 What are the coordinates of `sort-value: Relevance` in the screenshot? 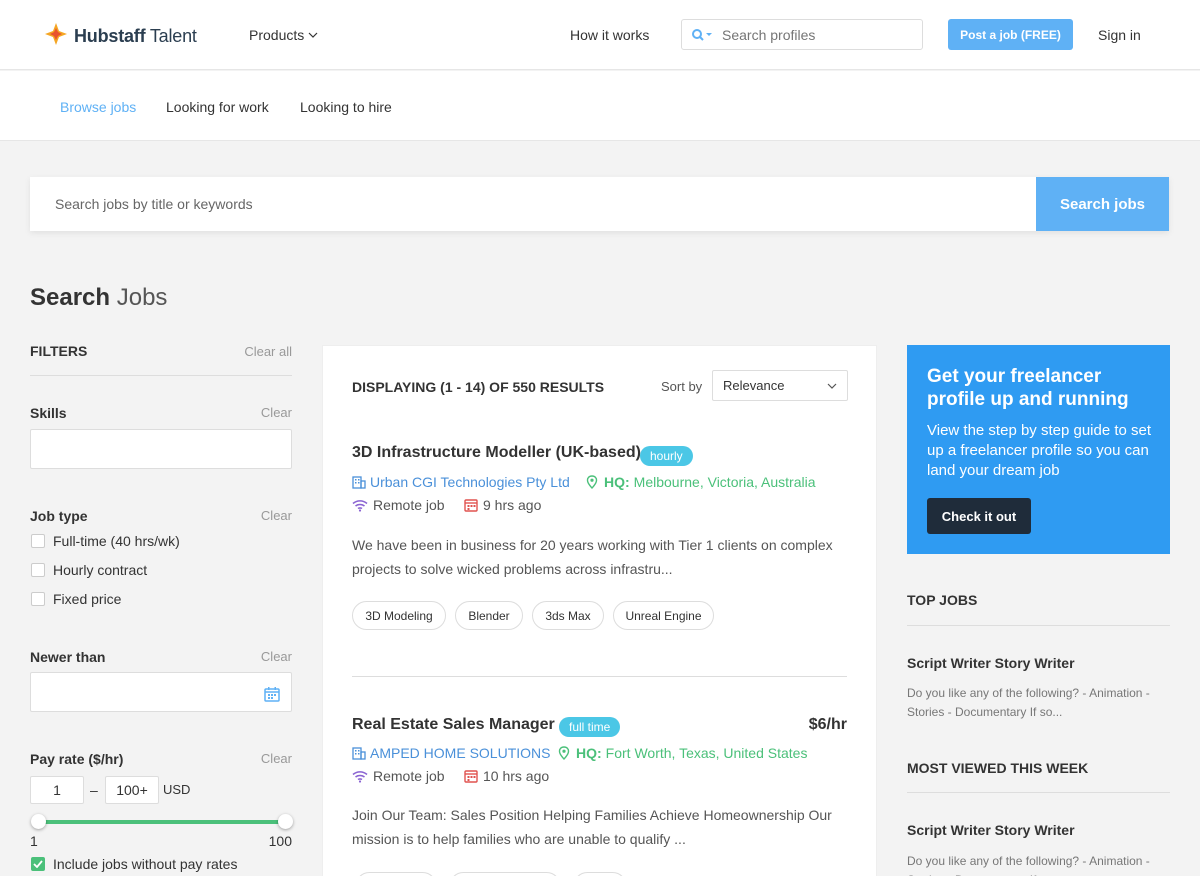 It's located at (754, 385).